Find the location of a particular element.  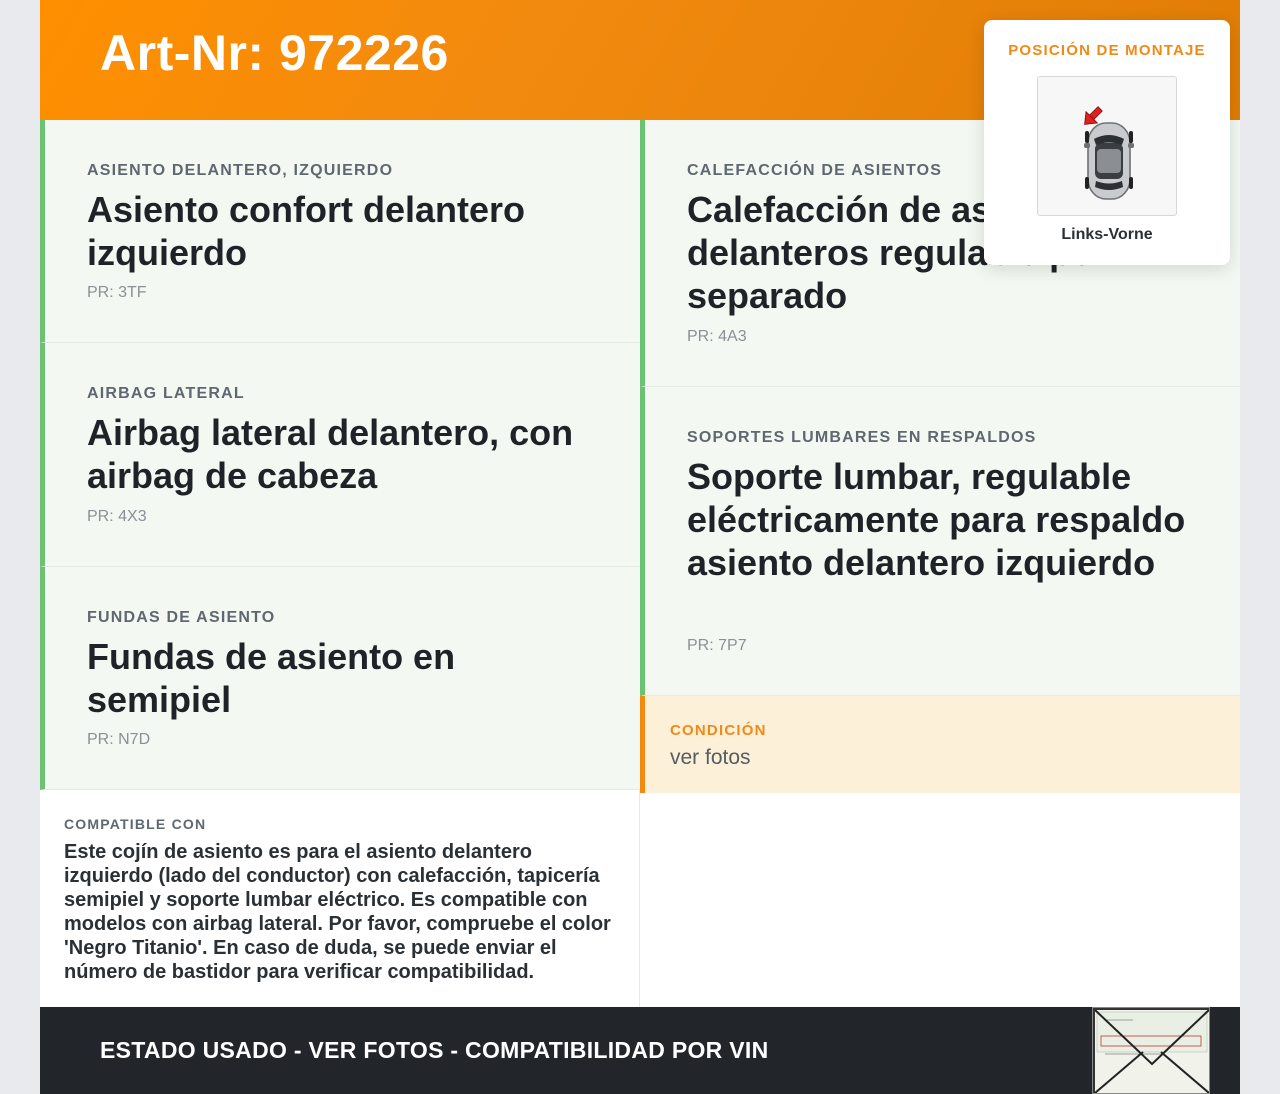

condition-card: CONDICIÓN ver fotos is located at coordinates (940, 744).